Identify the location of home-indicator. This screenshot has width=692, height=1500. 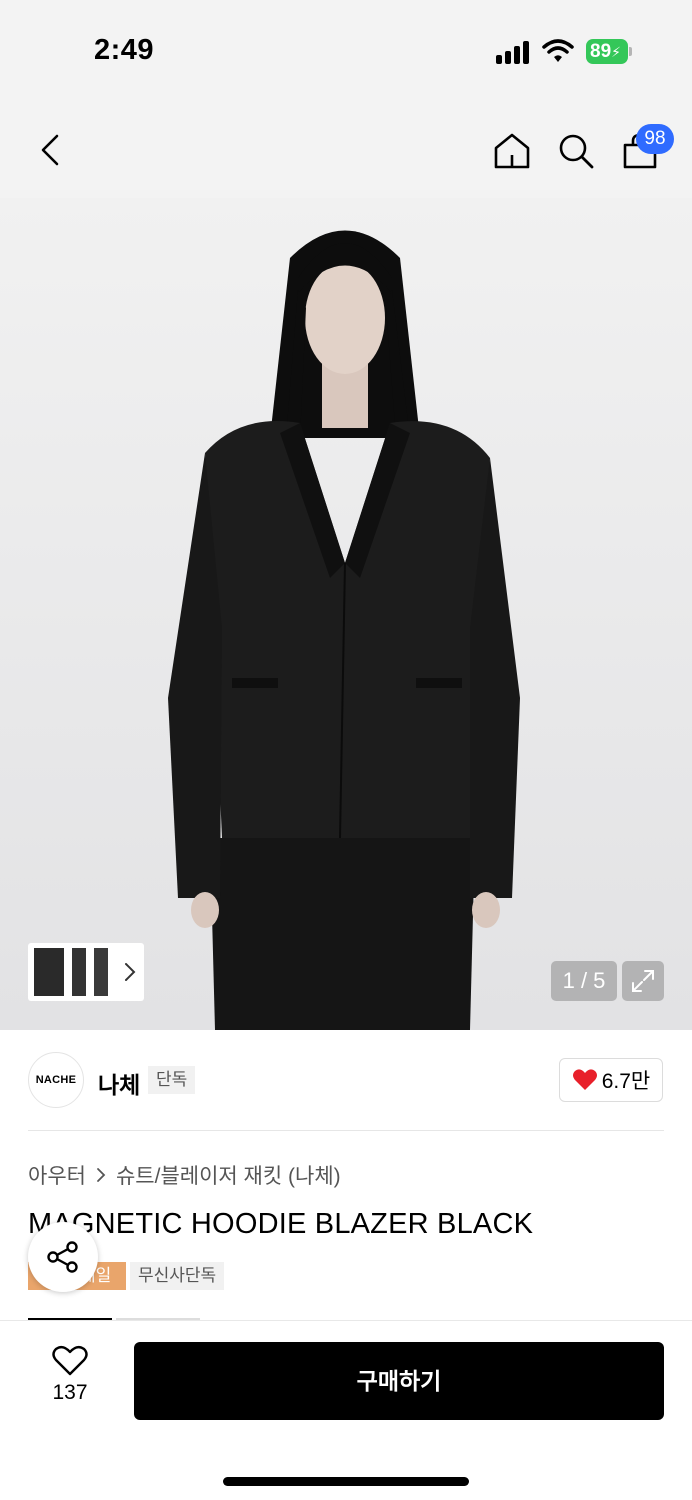
(346, 1481).